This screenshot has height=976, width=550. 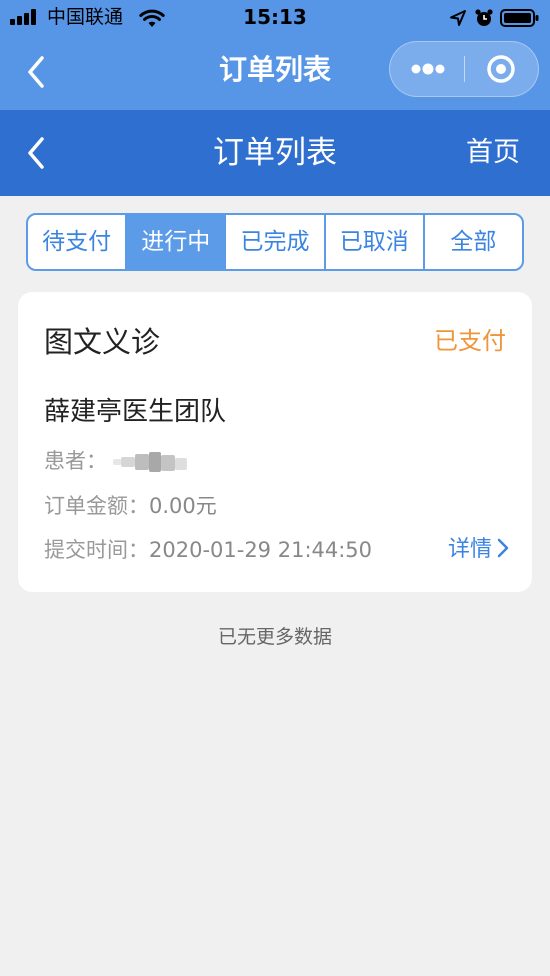 What do you see at coordinates (274, 637) in the screenshot?
I see `list-end-message: 已无更多数据` at bounding box center [274, 637].